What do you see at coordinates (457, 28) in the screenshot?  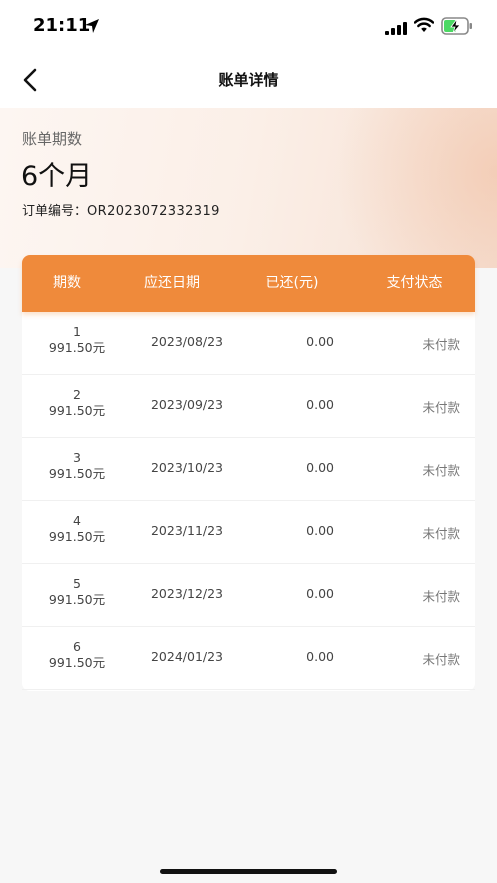 I see `battery-charging-icon` at bounding box center [457, 28].